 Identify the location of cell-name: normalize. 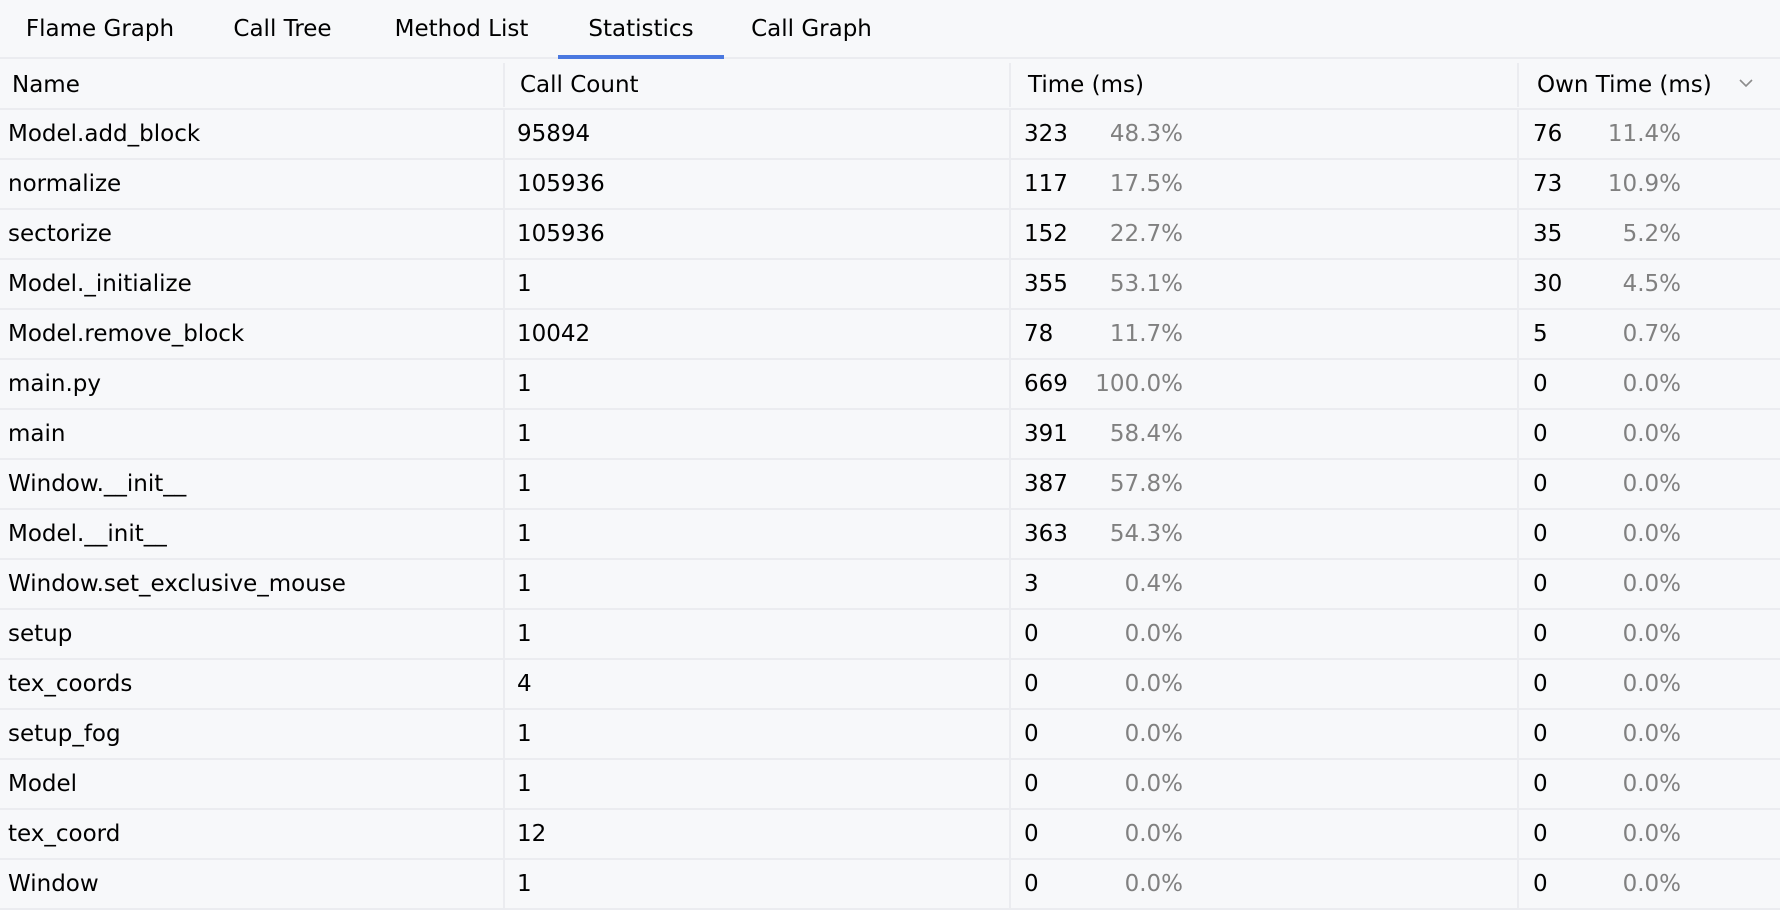
(252, 184).